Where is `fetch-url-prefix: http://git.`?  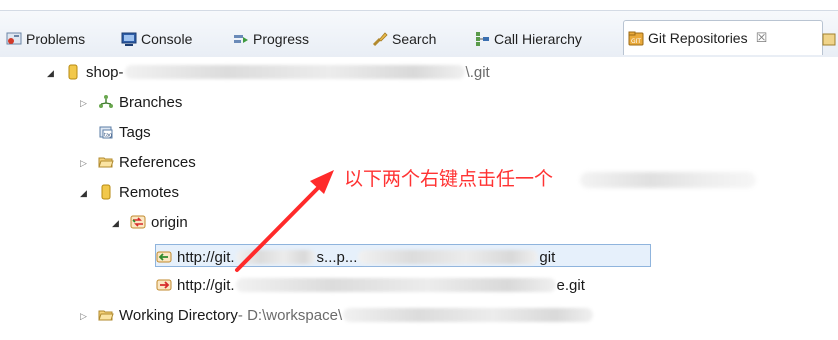 fetch-url-prefix: http://git. is located at coordinates (206, 257).